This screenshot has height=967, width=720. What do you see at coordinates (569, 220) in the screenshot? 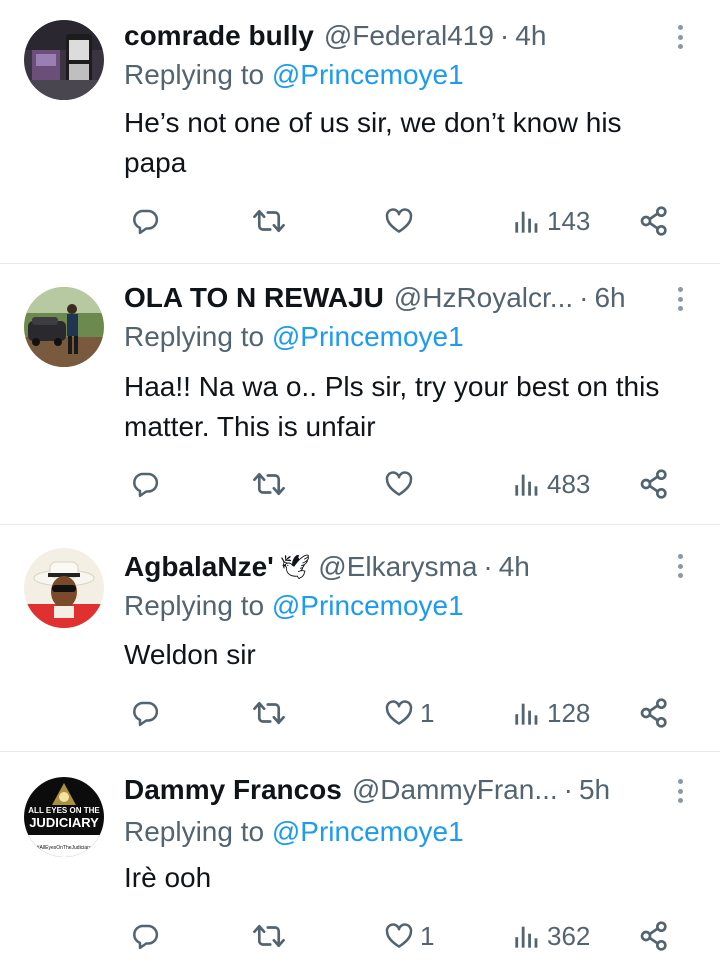
I see `views-count: 143` at bounding box center [569, 220].